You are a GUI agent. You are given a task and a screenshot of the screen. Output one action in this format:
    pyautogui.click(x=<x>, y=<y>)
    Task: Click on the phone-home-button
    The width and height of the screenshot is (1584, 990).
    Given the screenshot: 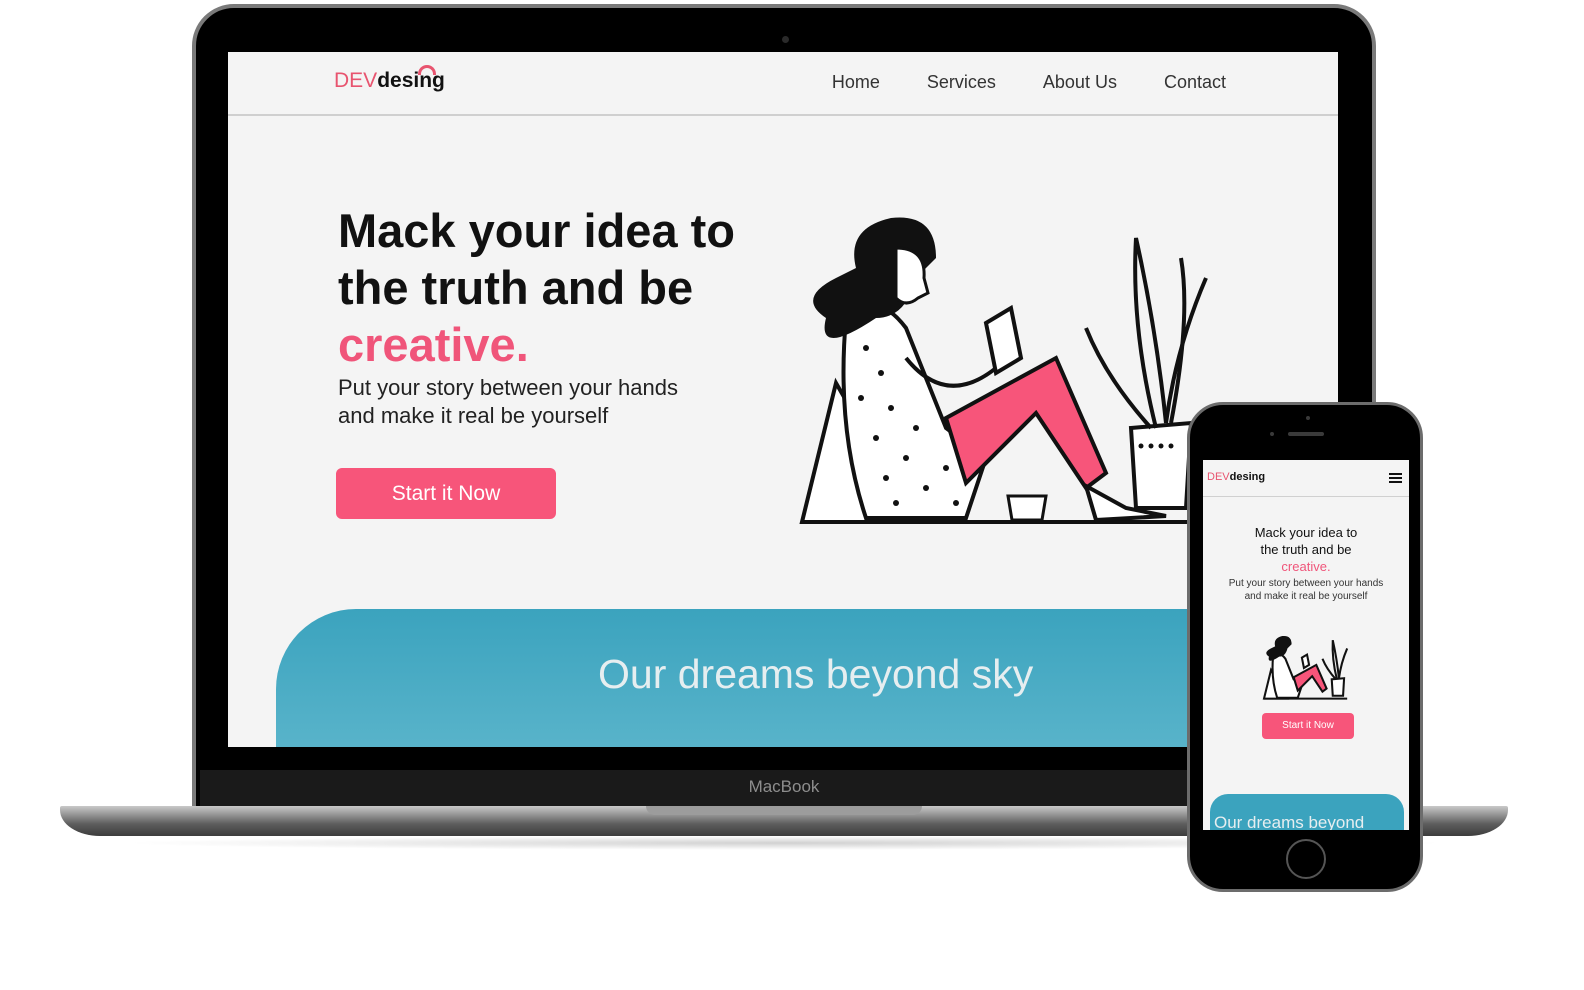 What is the action you would take?
    pyautogui.click(x=1306, y=859)
    